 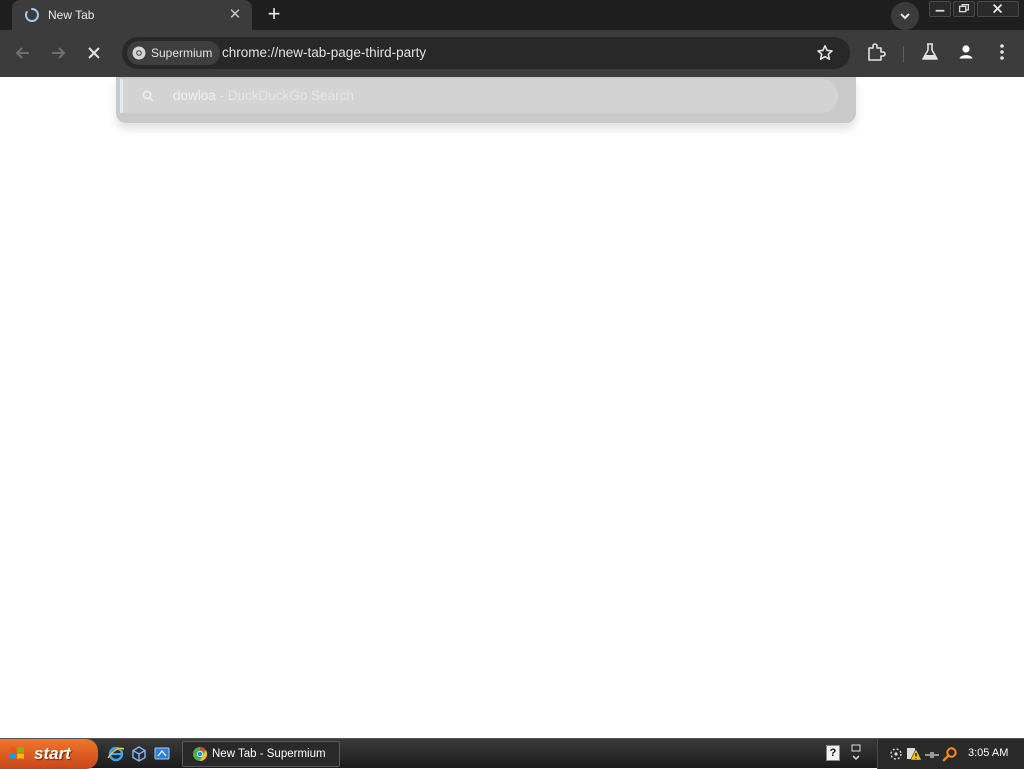 I want to click on show-desktop-icon, so click(x=162, y=754).